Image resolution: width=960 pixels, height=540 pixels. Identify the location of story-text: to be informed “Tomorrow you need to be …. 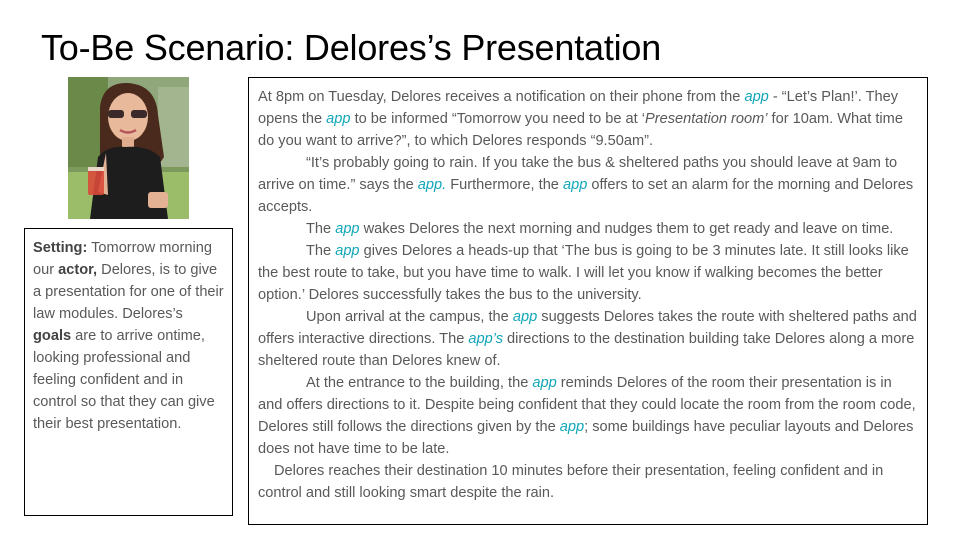
(497, 119).